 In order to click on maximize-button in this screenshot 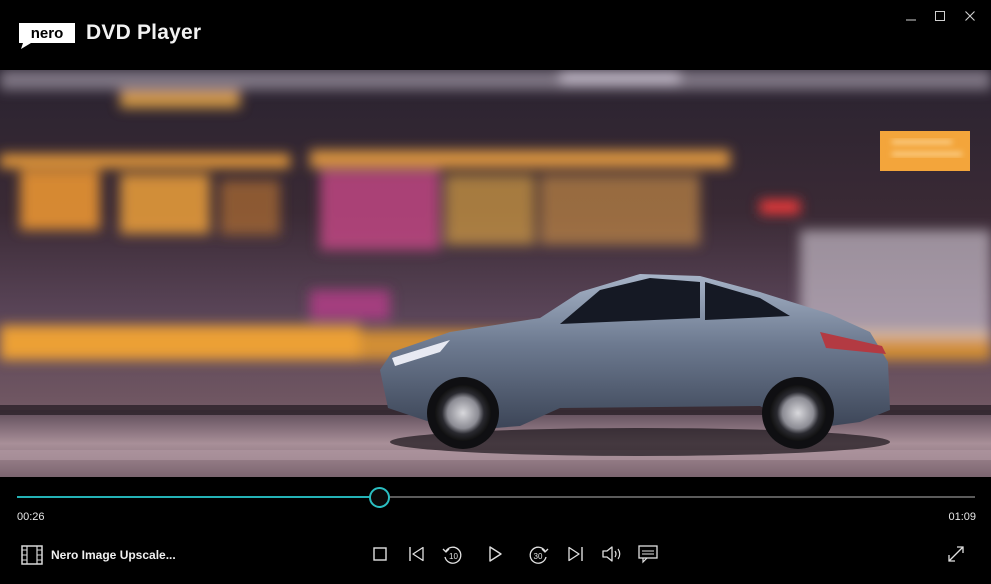, I will do `click(940, 16)`.